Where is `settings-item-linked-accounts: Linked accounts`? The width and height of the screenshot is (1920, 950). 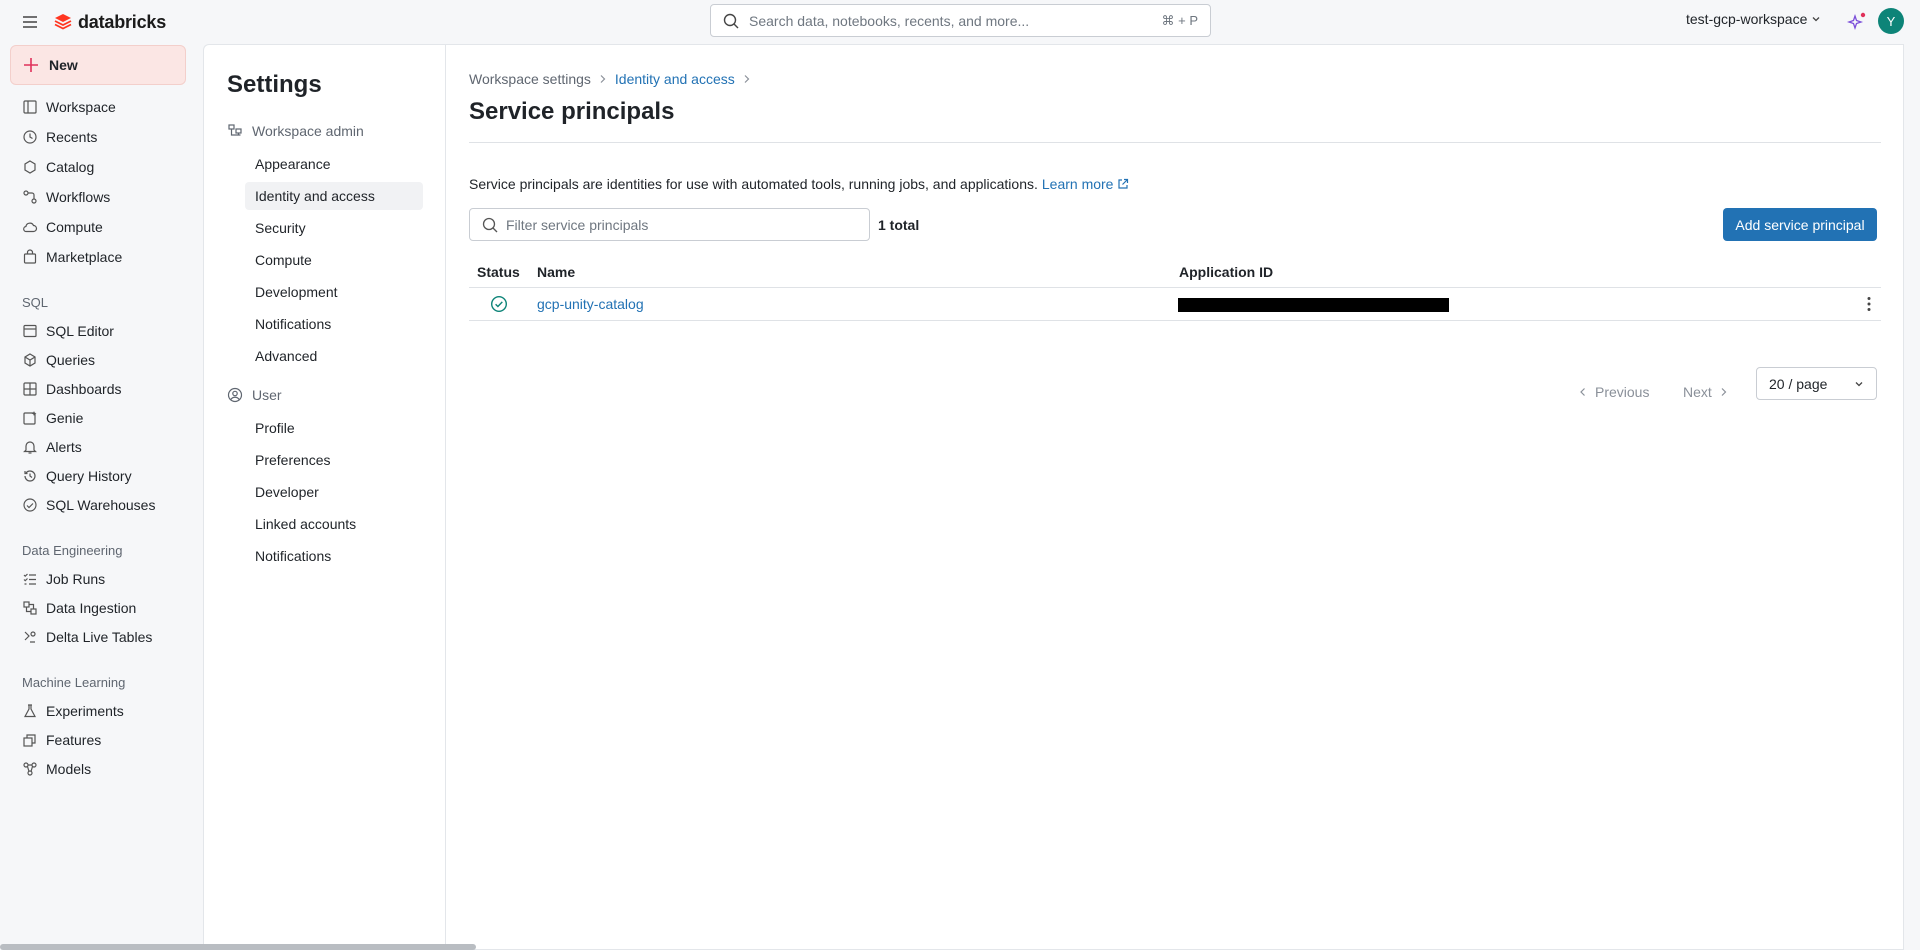 settings-item-linked-accounts: Linked accounts is located at coordinates (334, 524).